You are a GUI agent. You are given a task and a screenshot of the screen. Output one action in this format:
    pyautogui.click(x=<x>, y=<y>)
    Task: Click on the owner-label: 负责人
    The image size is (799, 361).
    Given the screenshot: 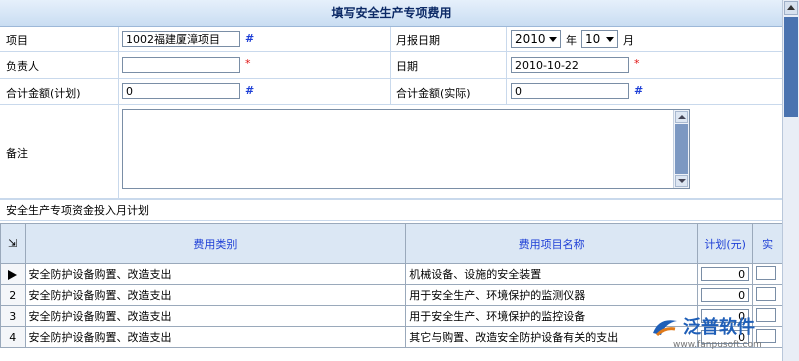 What is the action you would take?
    pyautogui.click(x=22, y=66)
    